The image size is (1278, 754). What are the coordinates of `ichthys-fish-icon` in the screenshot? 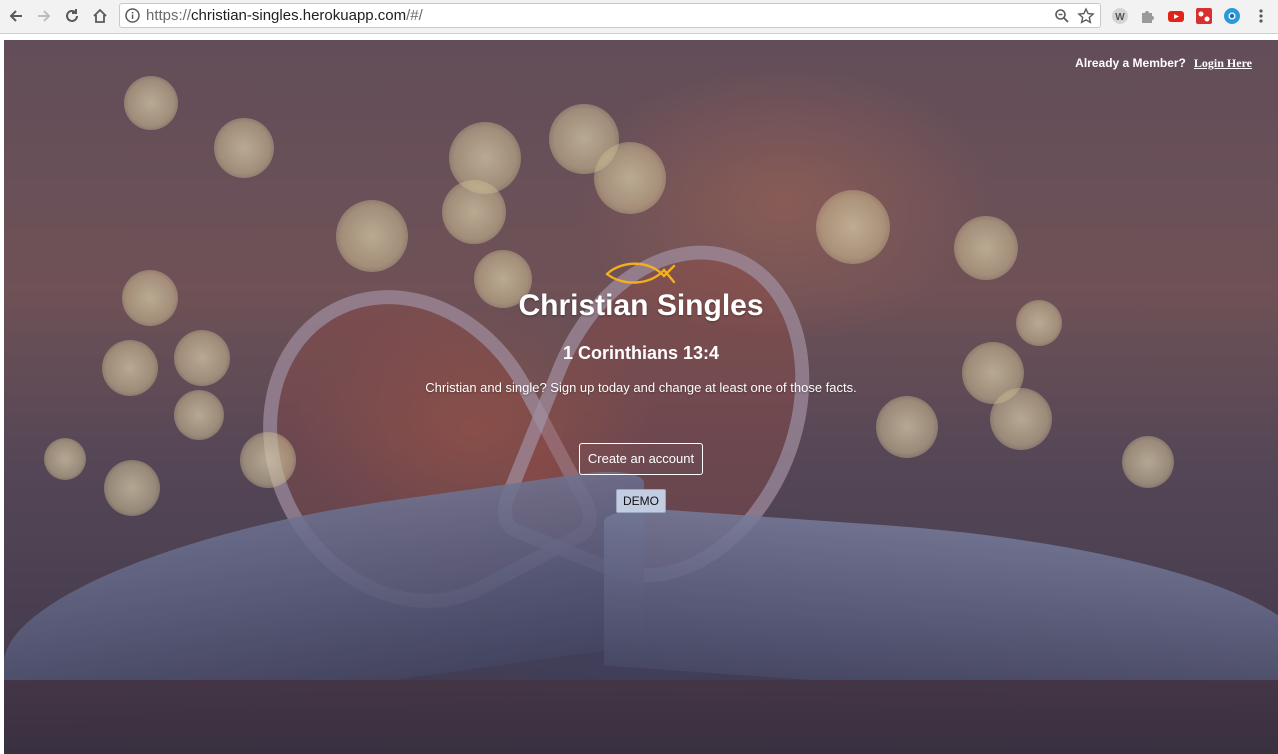 It's located at (640, 273).